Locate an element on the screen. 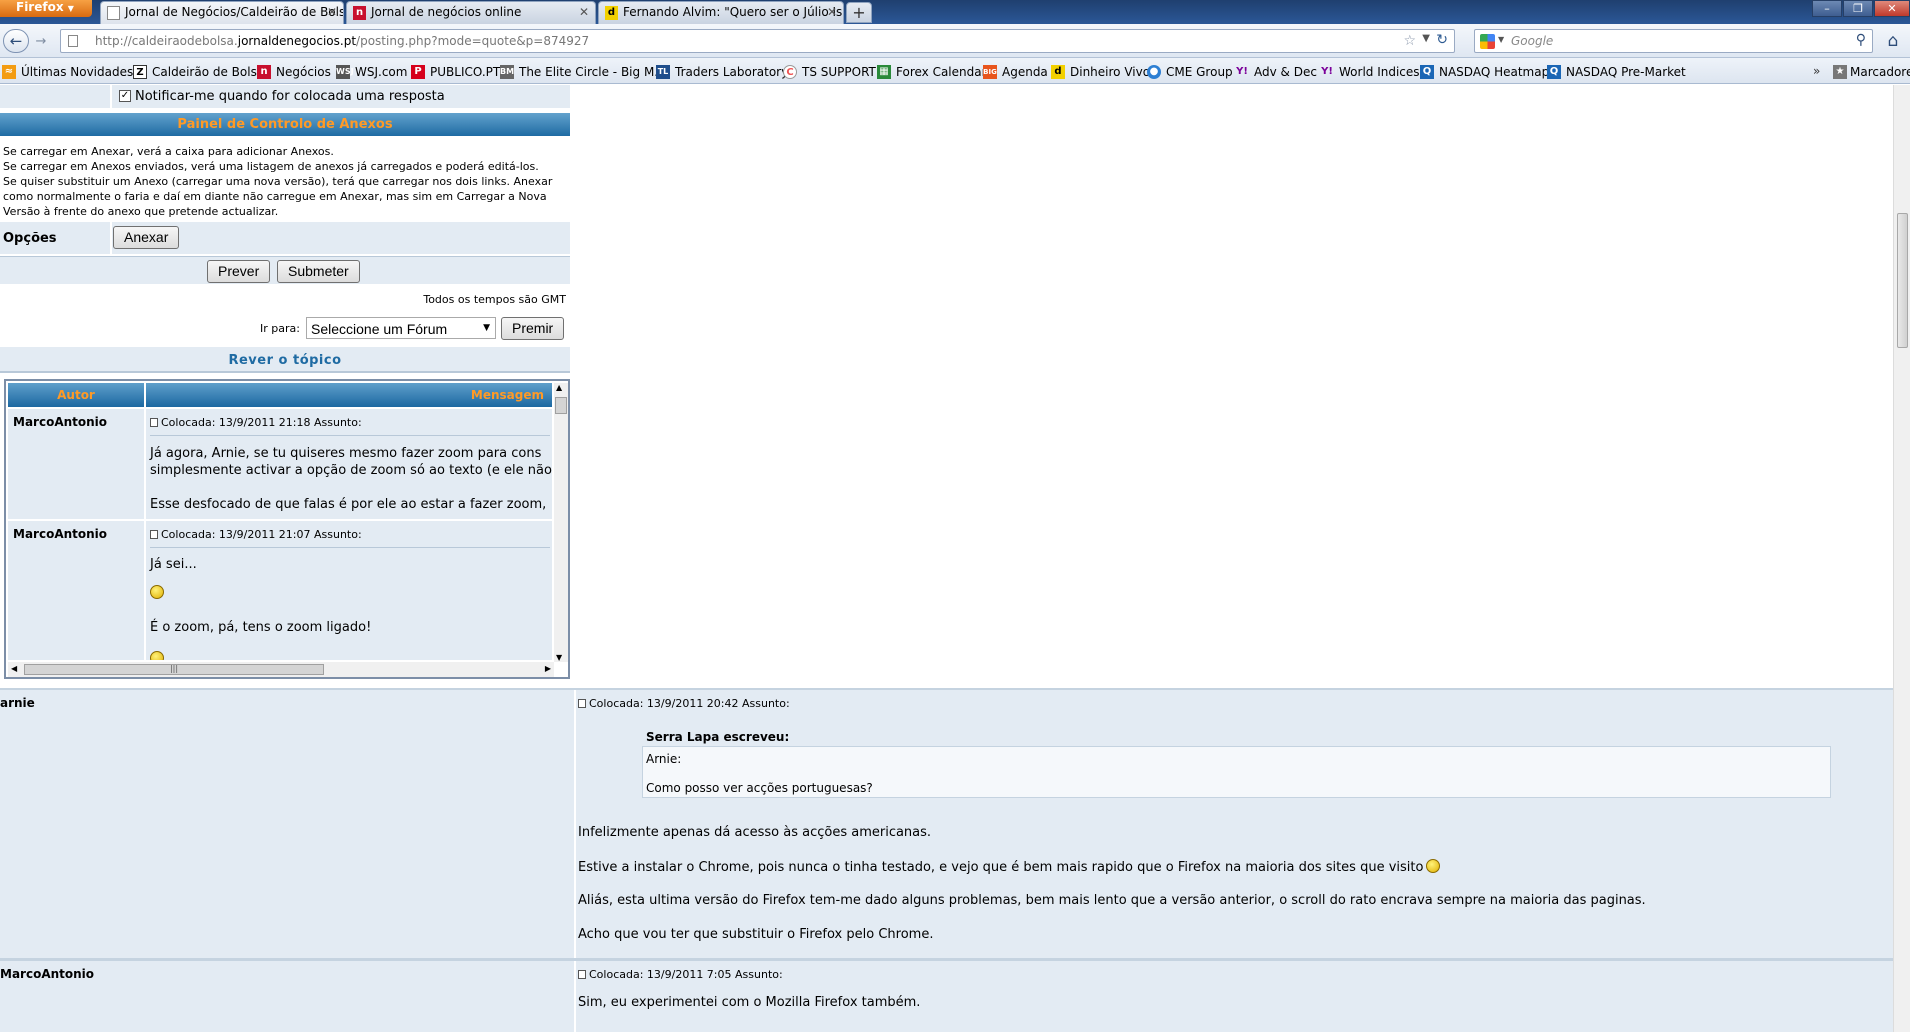 Image resolution: width=1910 pixels, height=1032 pixels. submit-row: Prever Submeter is located at coordinates (285, 270).